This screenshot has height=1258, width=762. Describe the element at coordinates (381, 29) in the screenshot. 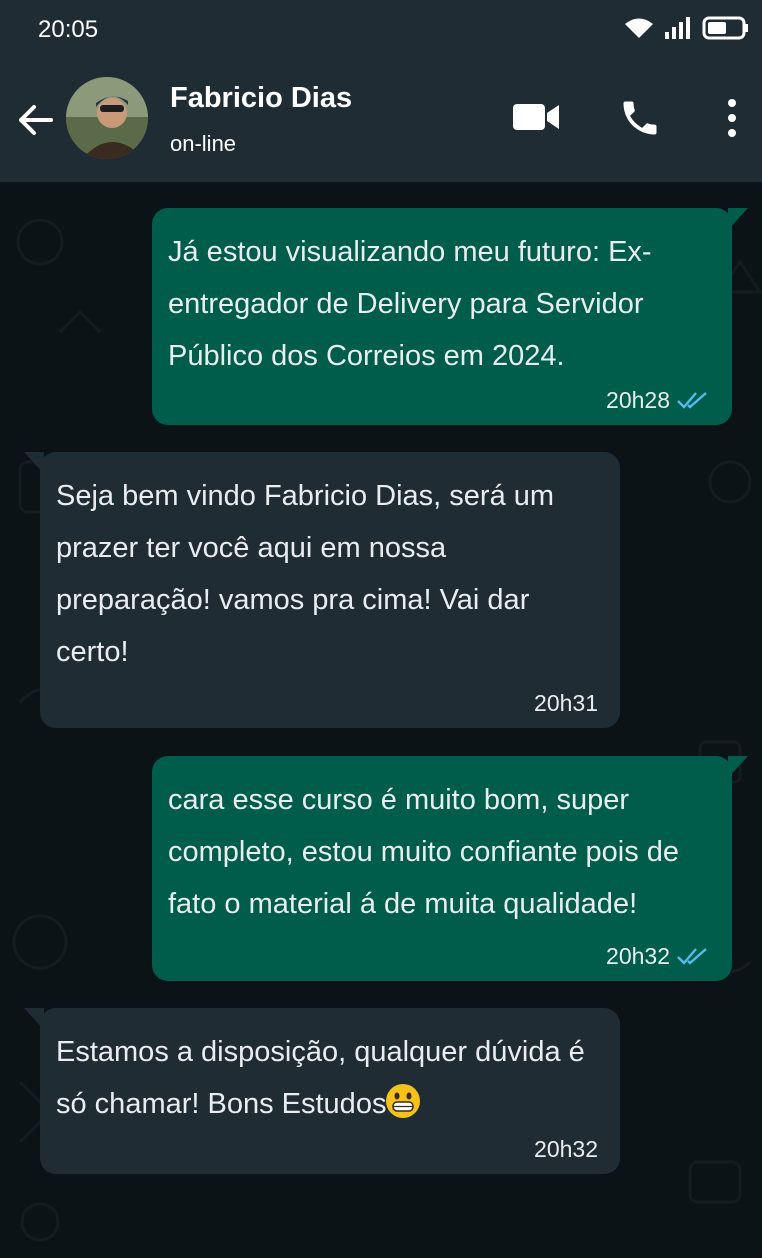

I see `status-bar: 20:05` at that location.